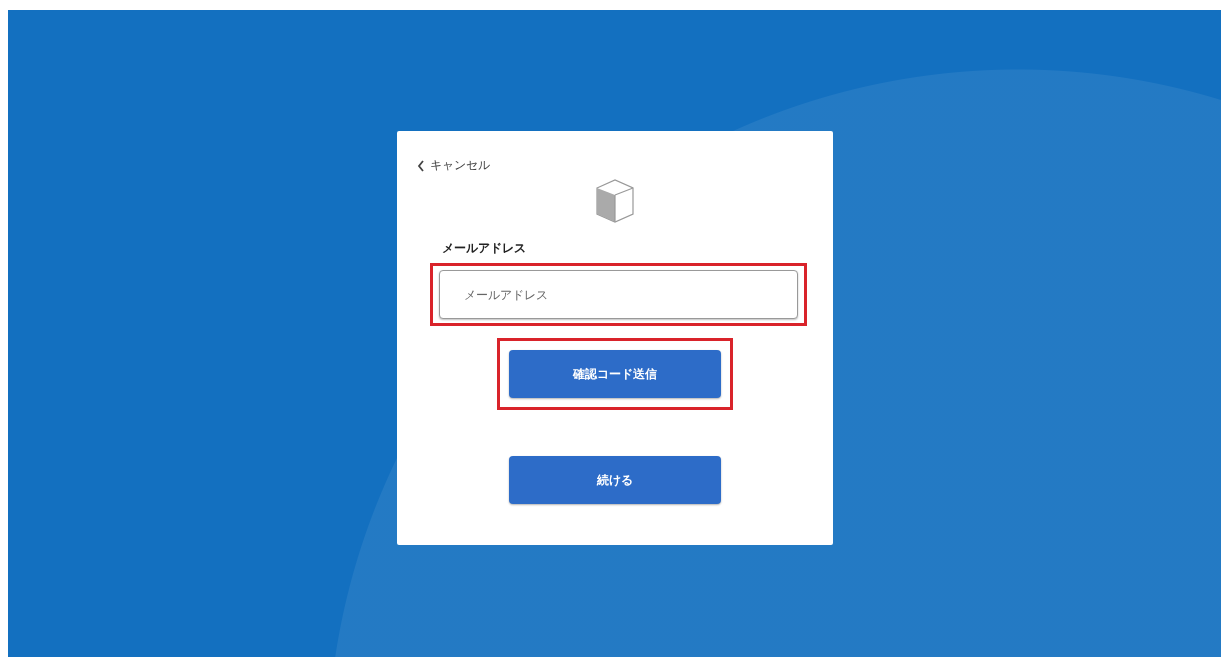 This screenshot has width=1221, height=657. Describe the element at coordinates (614, 374) in the screenshot. I see `action-button: 確認コード送信` at that location.